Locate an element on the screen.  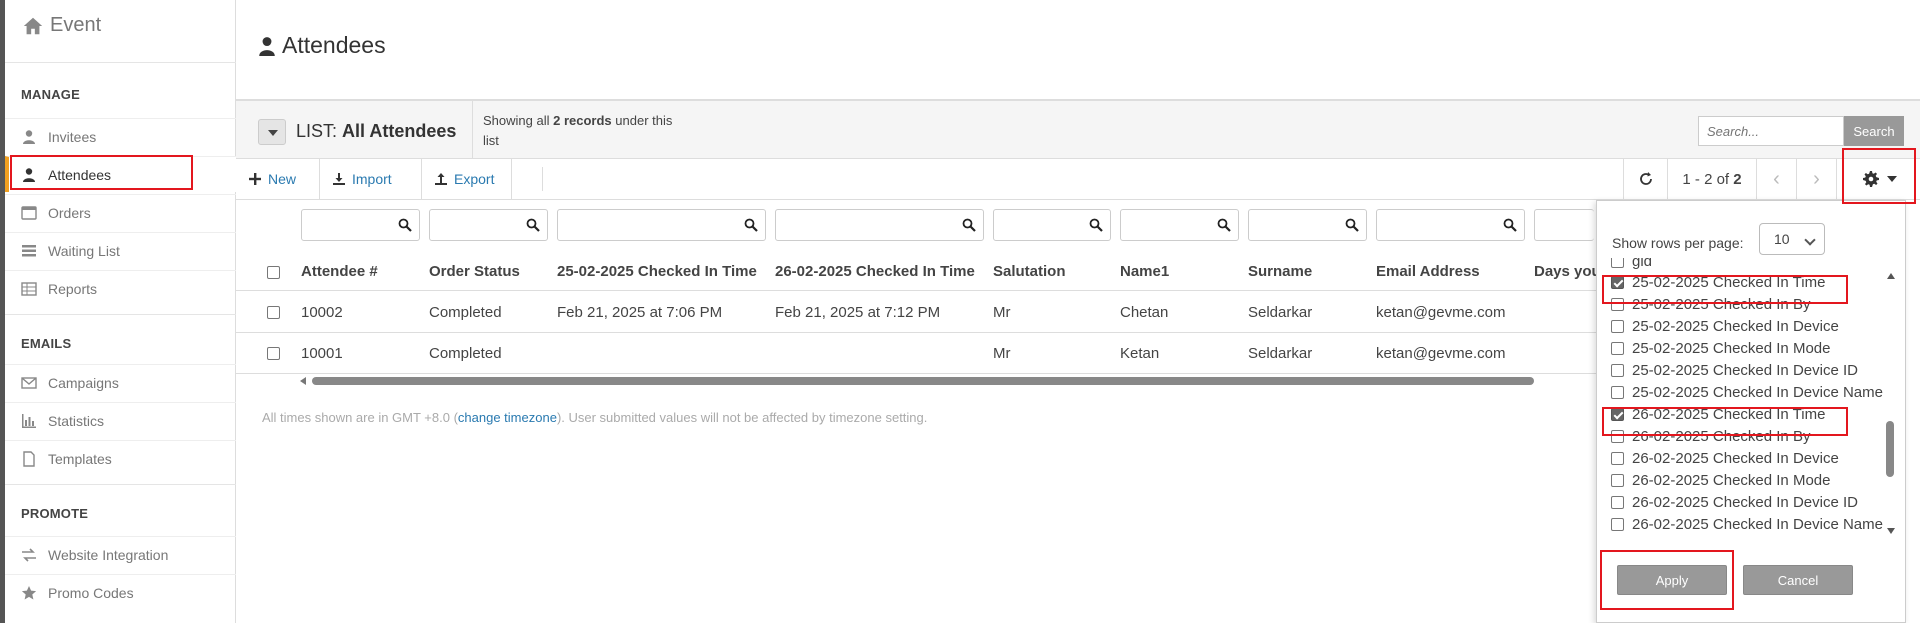
column-option: 26-02-2025 Checked In Mode is located at coordinates (1720, 480).